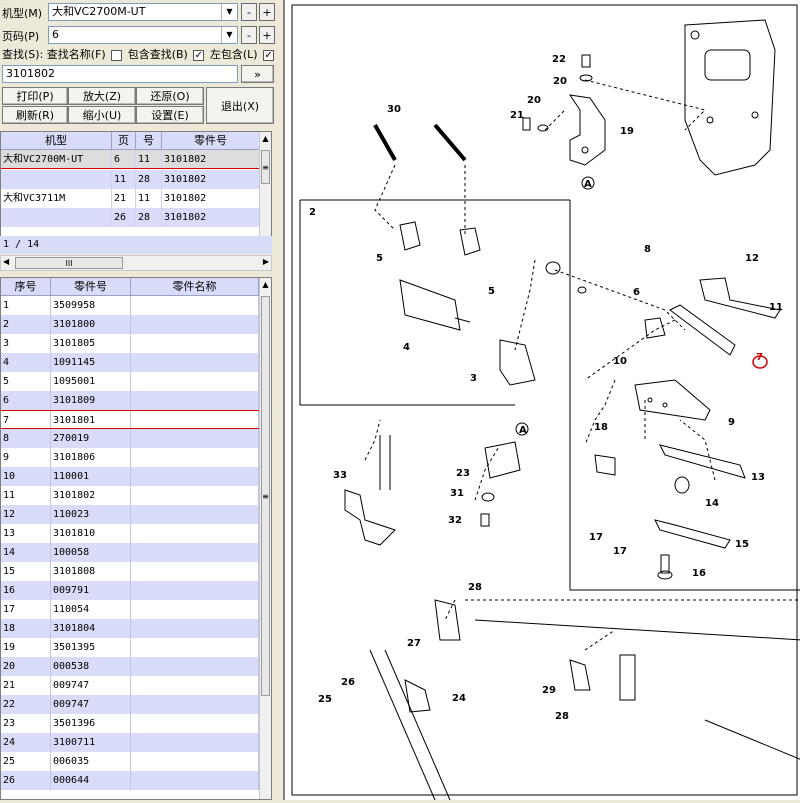 The height and width of the screenshot is (803, 800). Describe the element at coordinates (170, 96) in the screenshot. I see `restore-button: 还原(O)` at that location.